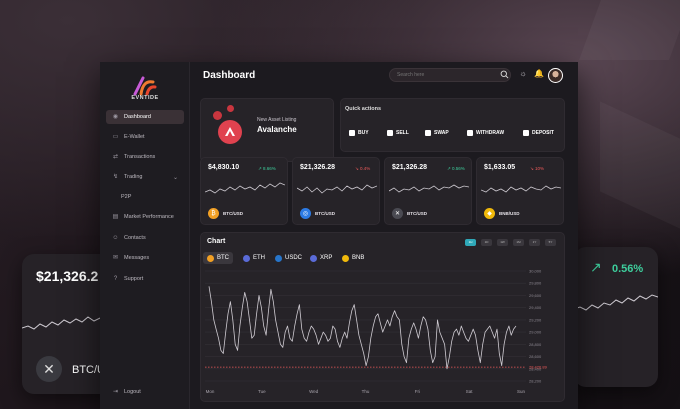 This screenshot has width=680, height=409. What do you see at coordinates (134, 137) in the screenshot?
I see `sidebar-item-label: E-Wallet` at bounding box center [134, 137].